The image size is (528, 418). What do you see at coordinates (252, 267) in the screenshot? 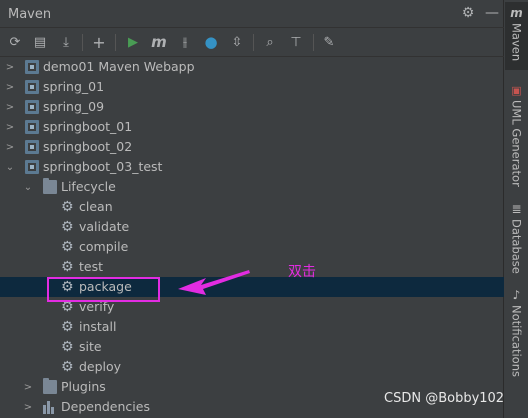
I see `tree-row-phase: ⚙ test` at bounding box center [252, 267].